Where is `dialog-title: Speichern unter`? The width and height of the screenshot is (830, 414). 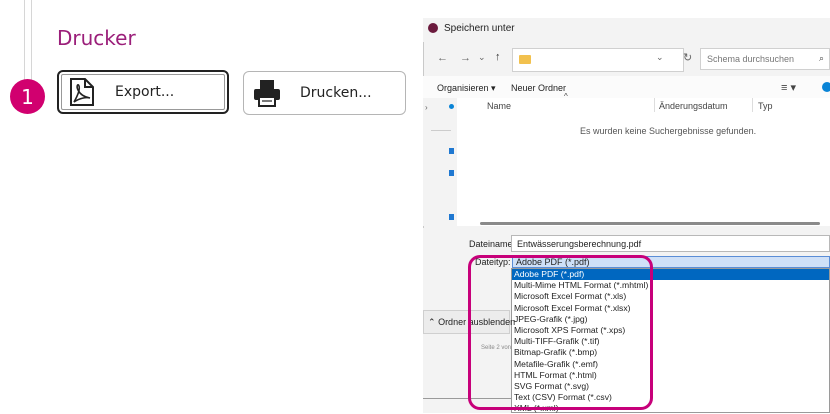 dialog-title: Speichern unter is located at coordinates (479, 28).